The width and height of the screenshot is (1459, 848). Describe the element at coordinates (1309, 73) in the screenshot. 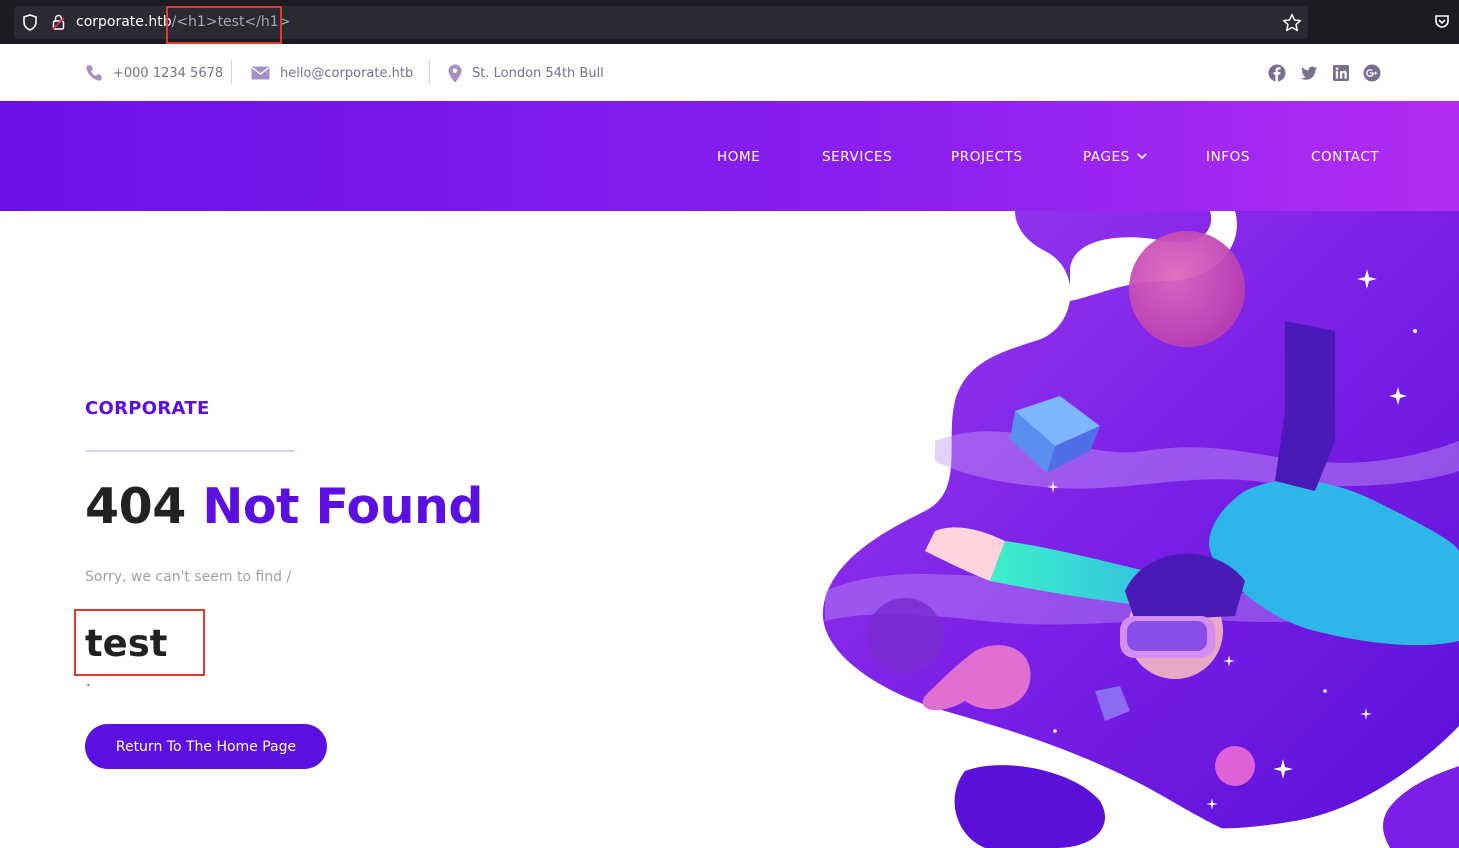

I see `twitter-icon` at that location.